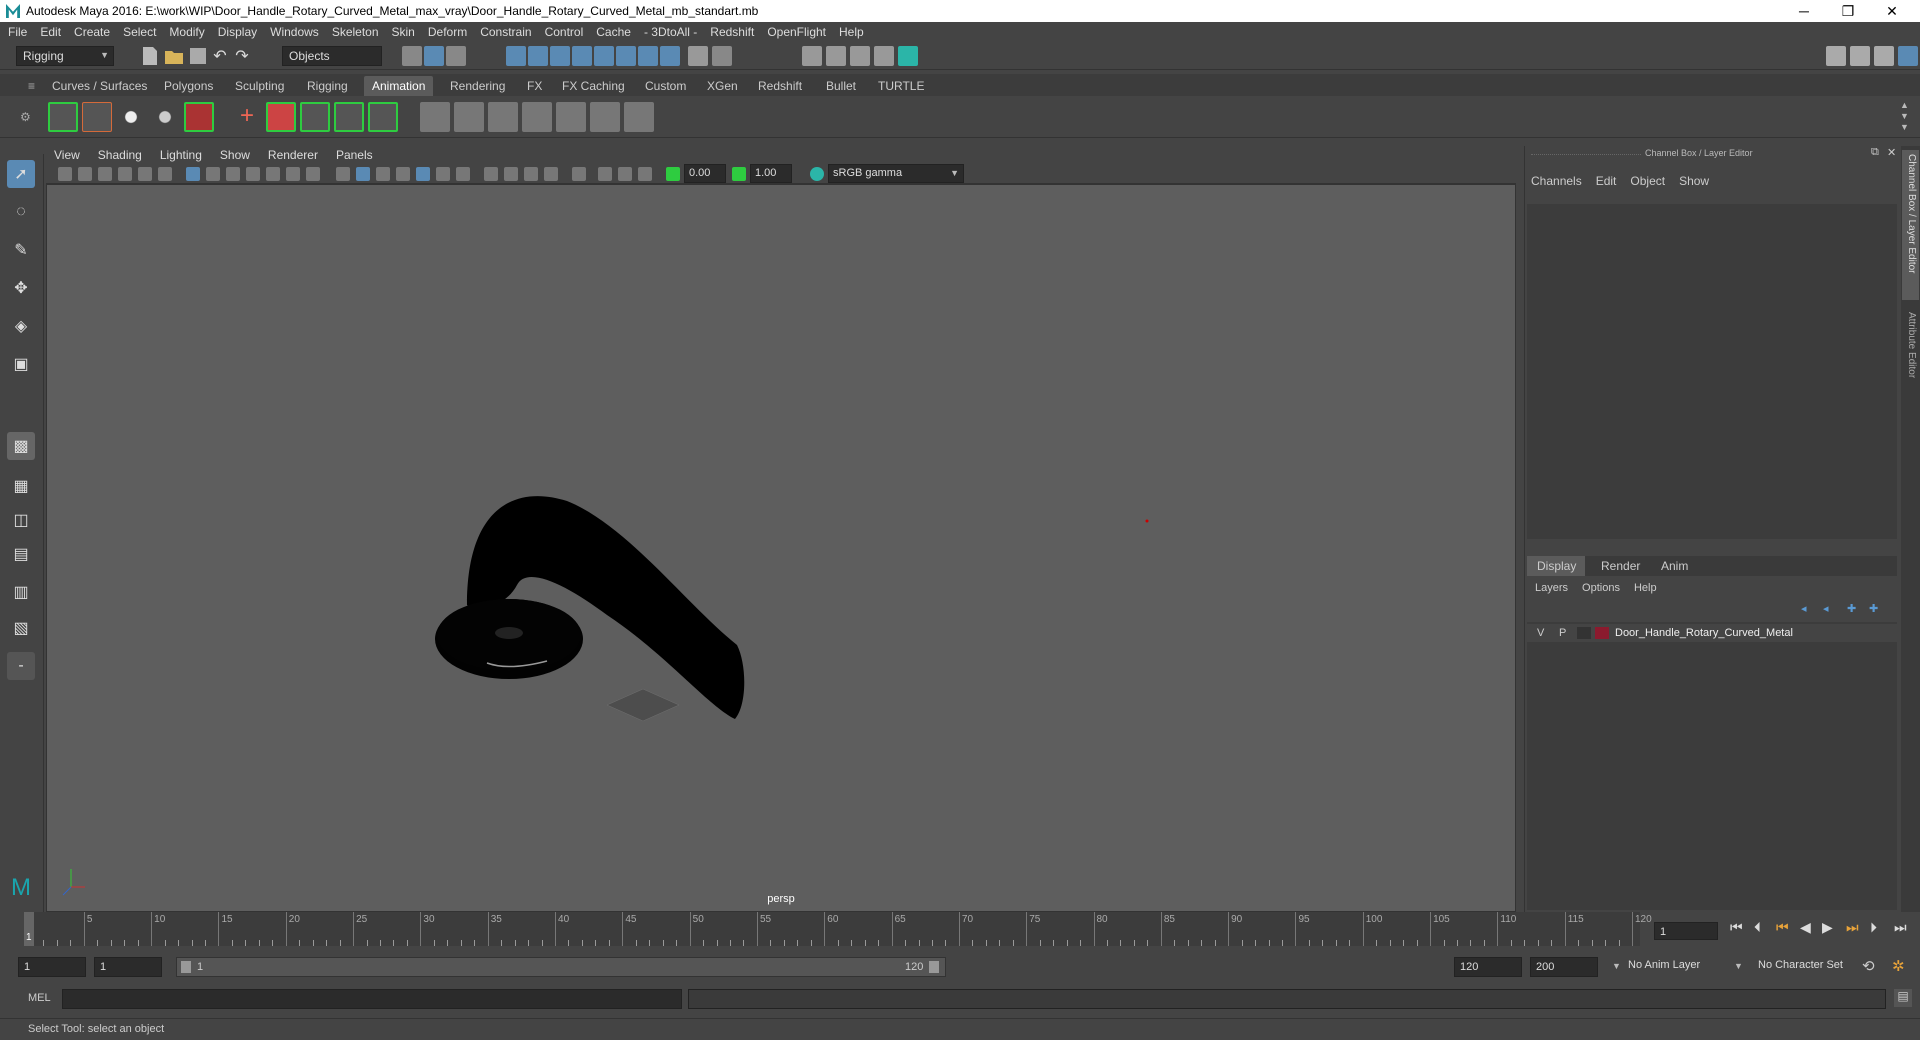 The width and height of the screenshot is (1920, 1040). I want to click on wireframe-on-shaded-icon, so click(403, 174).